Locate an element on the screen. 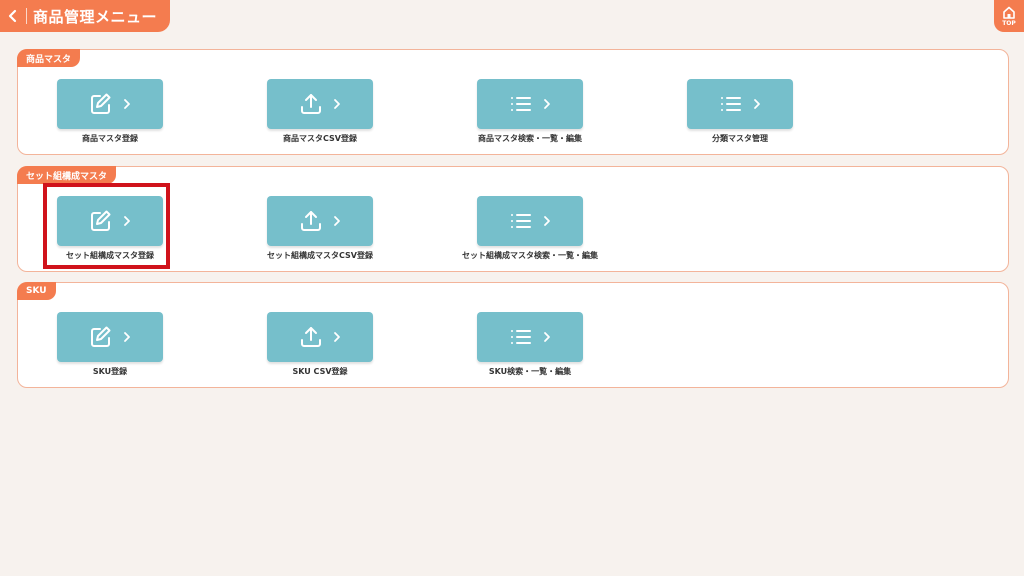  tile-label: 商品マスタ登録 is located at coordinates (110, 138).